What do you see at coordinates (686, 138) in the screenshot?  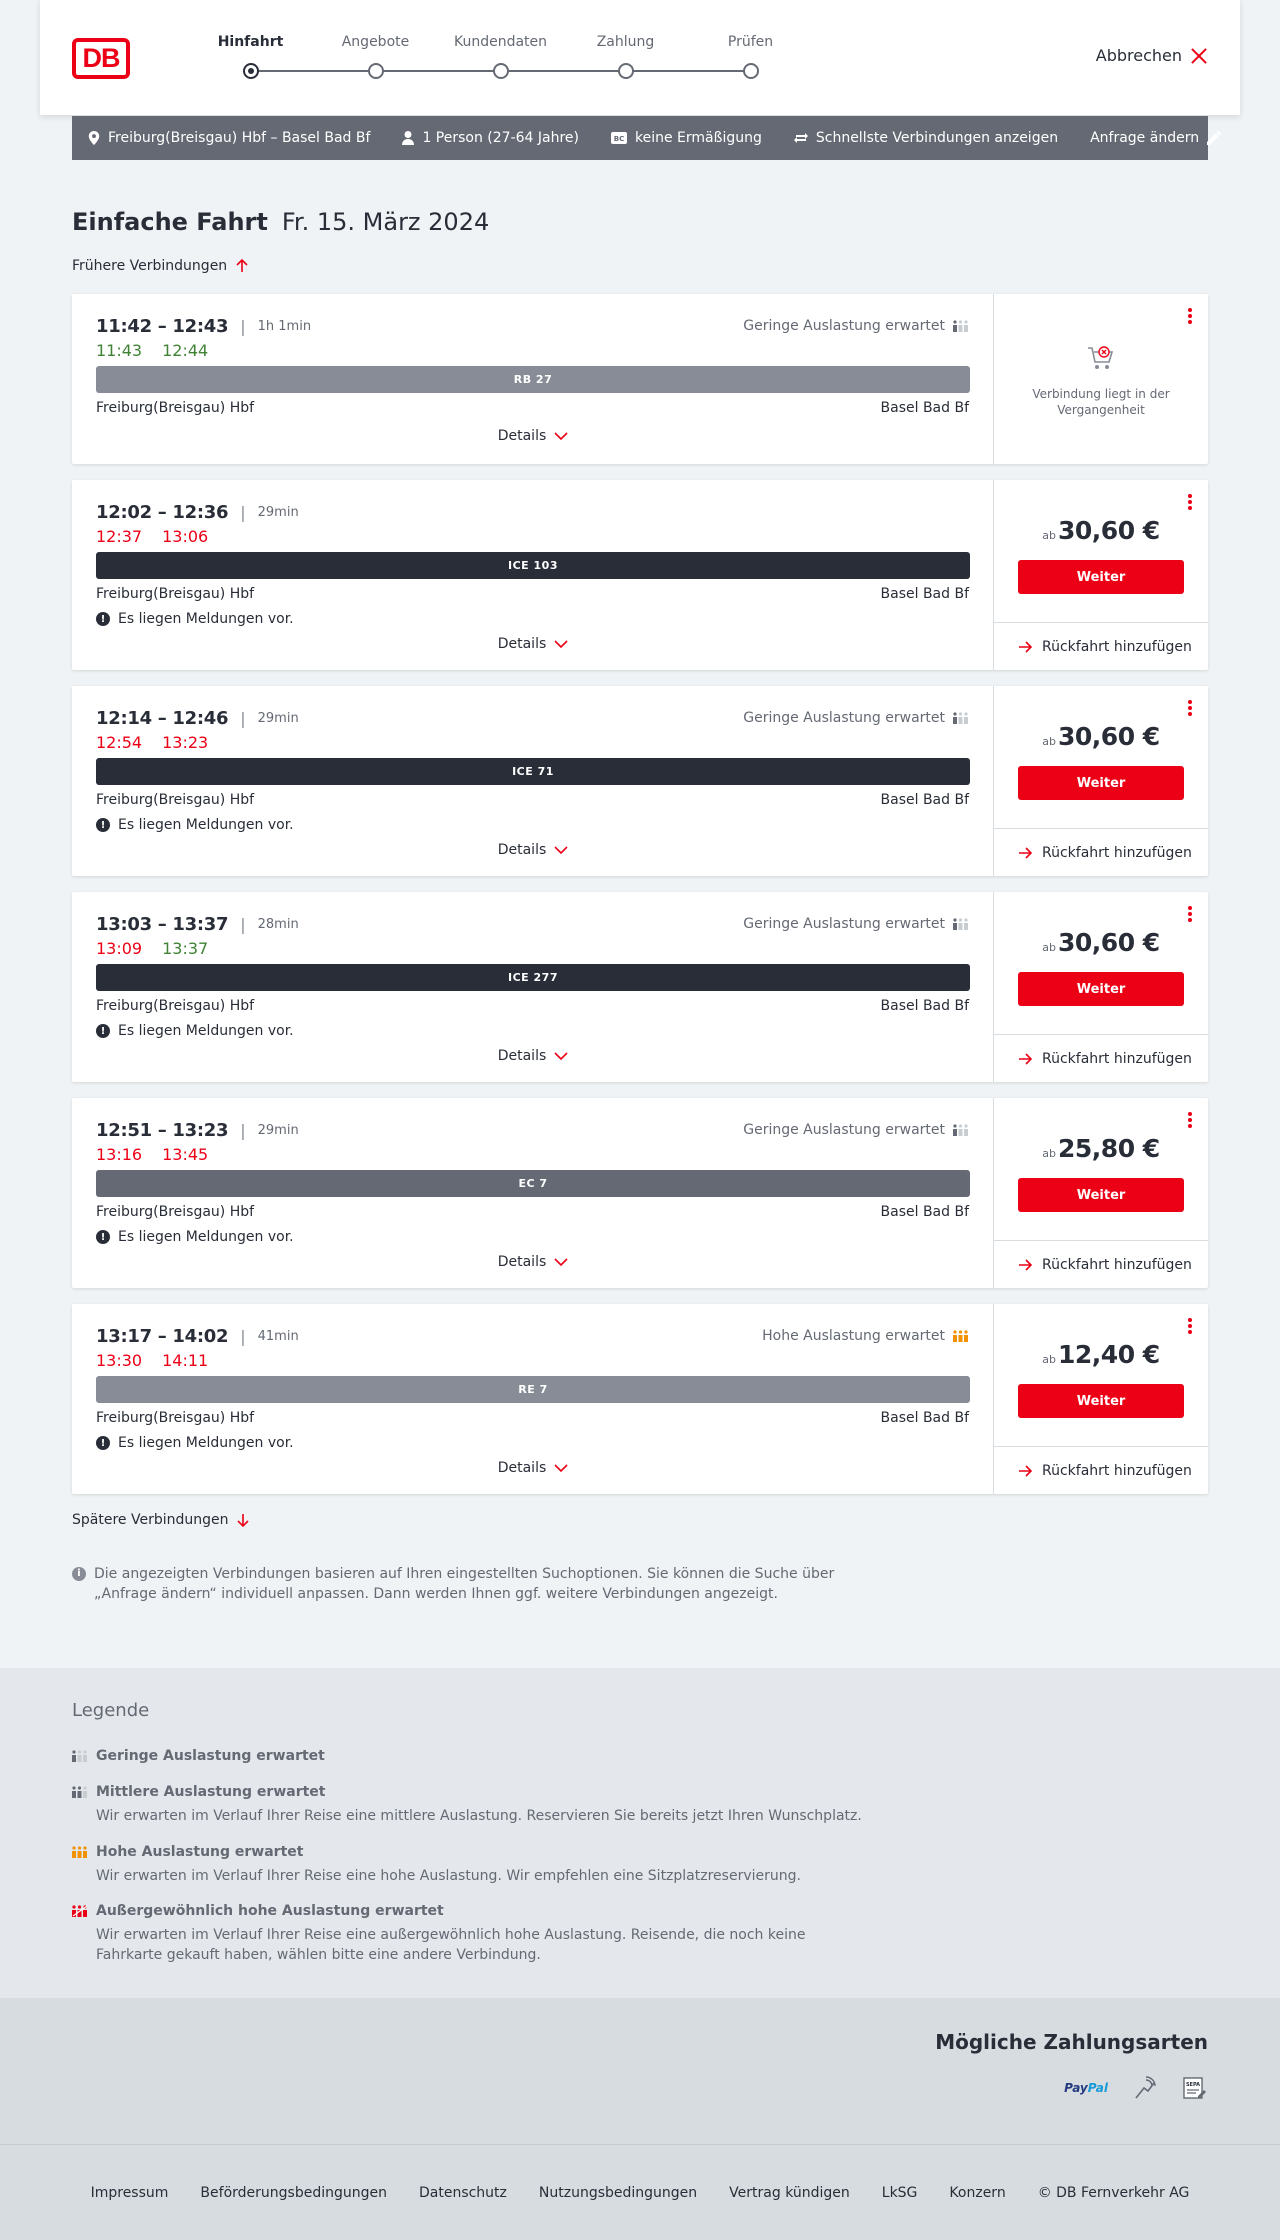 I see `discount-summary: BC keine Ermäßigung` at bounding box center [686, 138].